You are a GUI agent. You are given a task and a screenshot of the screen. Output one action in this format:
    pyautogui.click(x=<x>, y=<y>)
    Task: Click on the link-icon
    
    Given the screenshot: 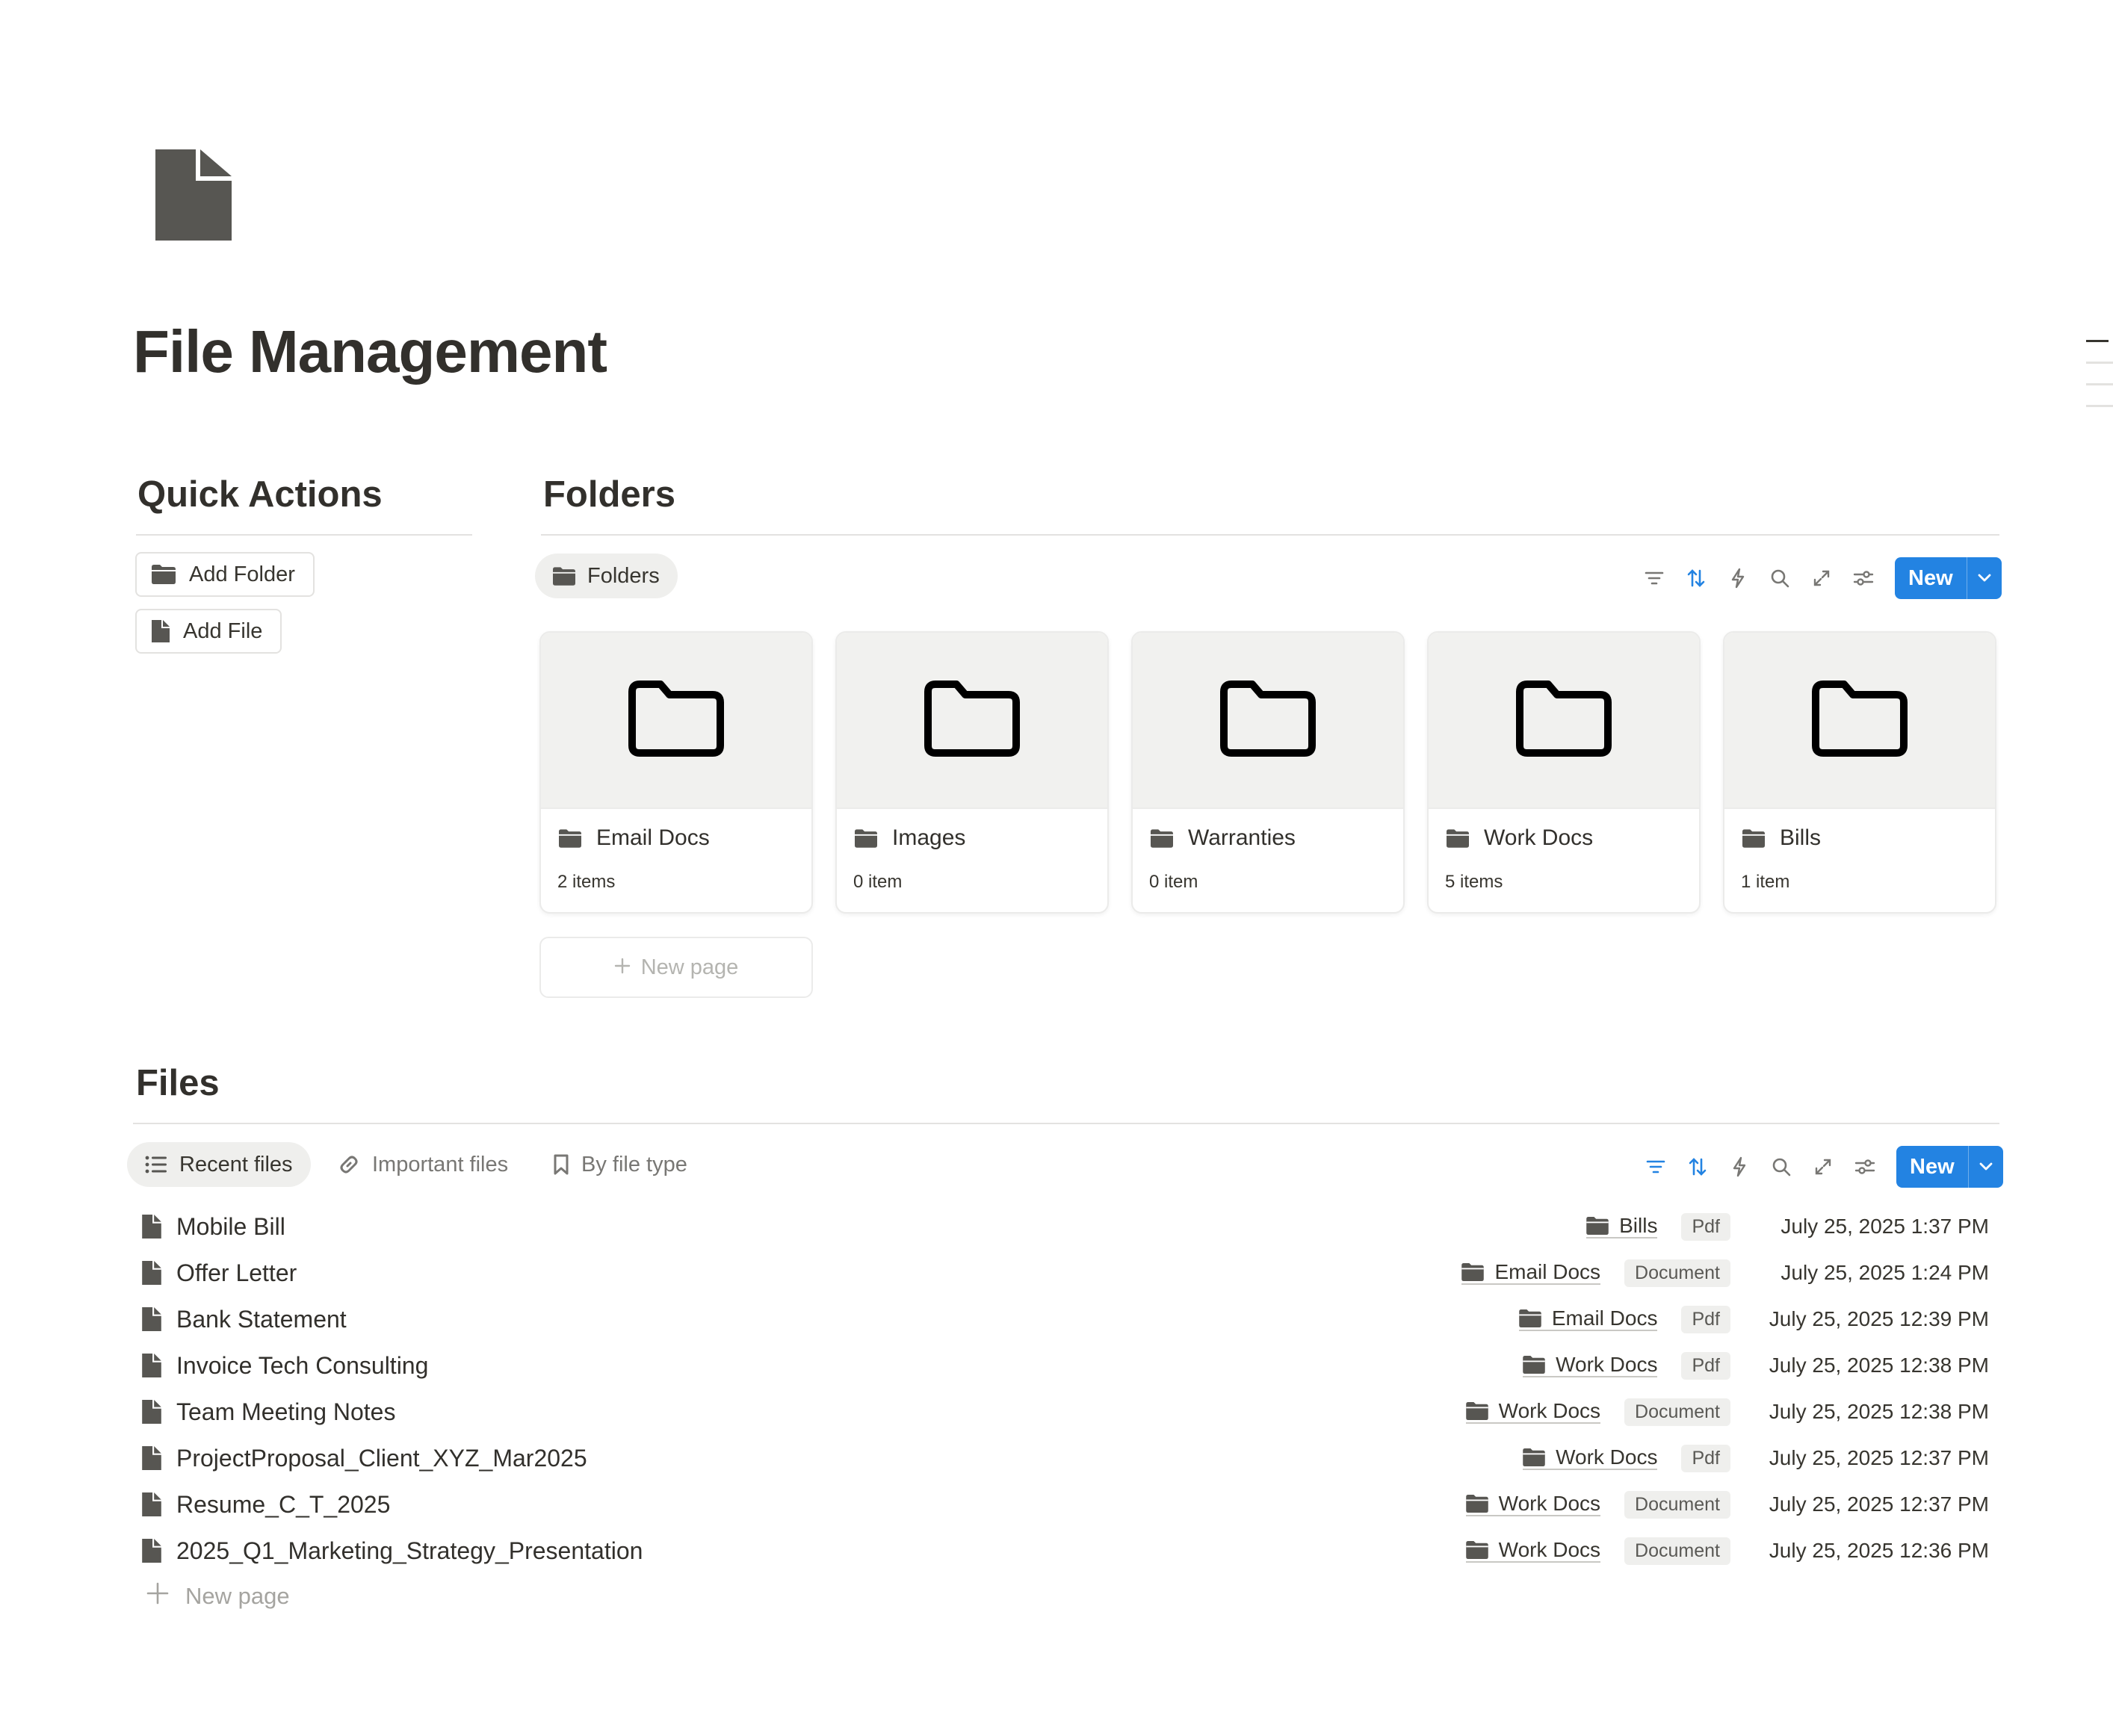 What is the action you would take?
    pyautogui.click(x=349, y=1164)
    